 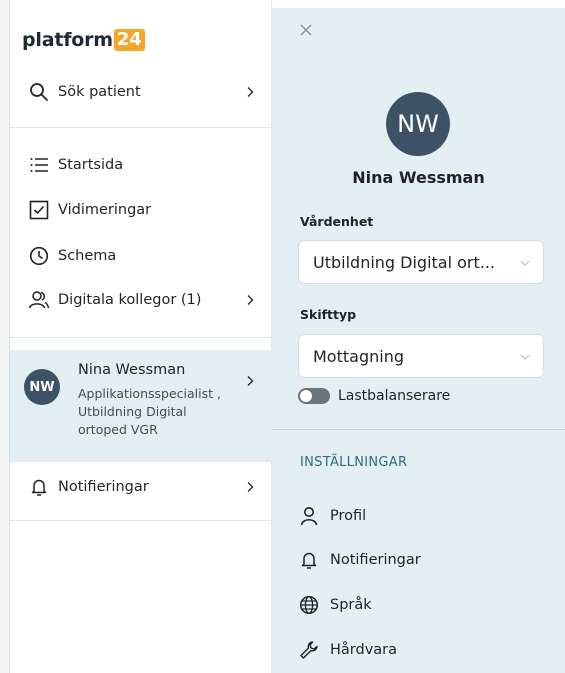 I want to click on shift-label: Skifttyp, so click(x=328, y=314).